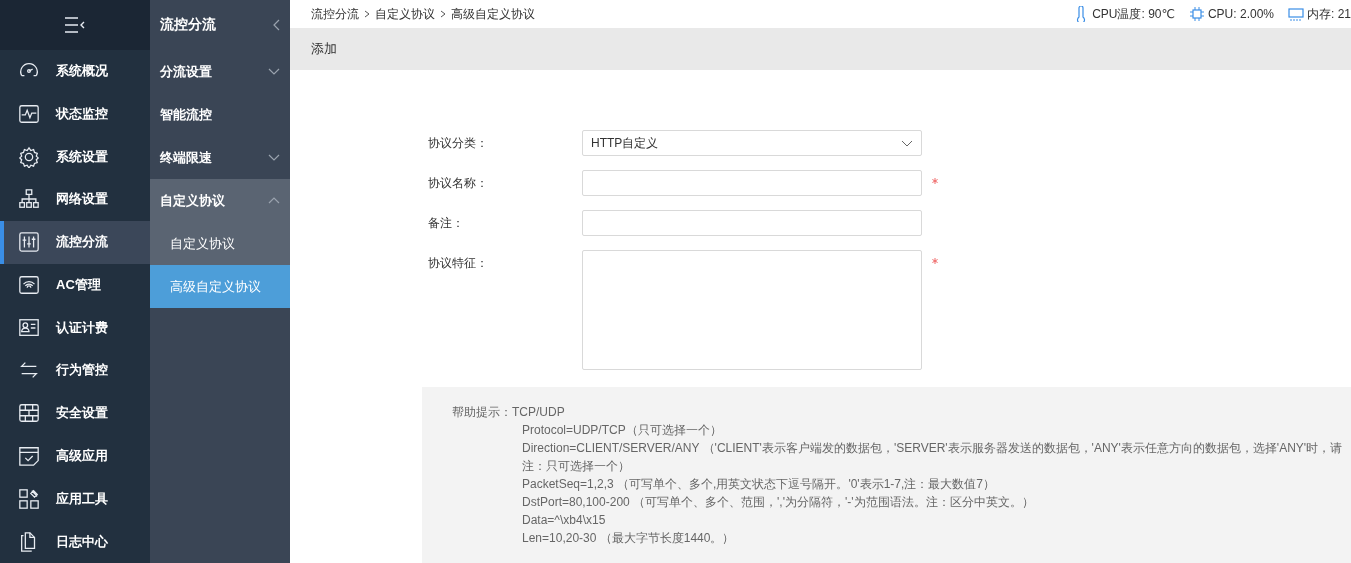 This screenshot has width=1351, height=563. I want to click on wifi-icon, so click(29, 284).